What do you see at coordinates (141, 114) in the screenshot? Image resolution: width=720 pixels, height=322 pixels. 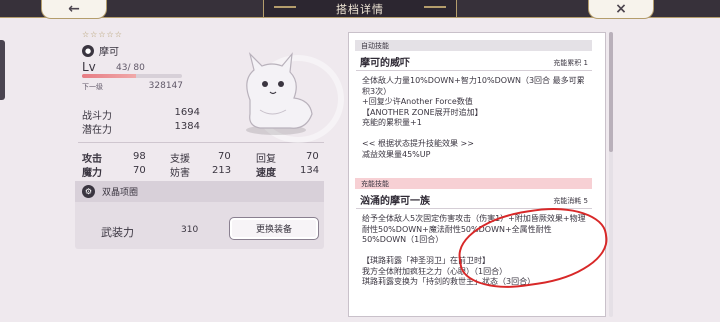 I see `combat-power-row: 战斗力 1694` at bounding box center [141, 114].